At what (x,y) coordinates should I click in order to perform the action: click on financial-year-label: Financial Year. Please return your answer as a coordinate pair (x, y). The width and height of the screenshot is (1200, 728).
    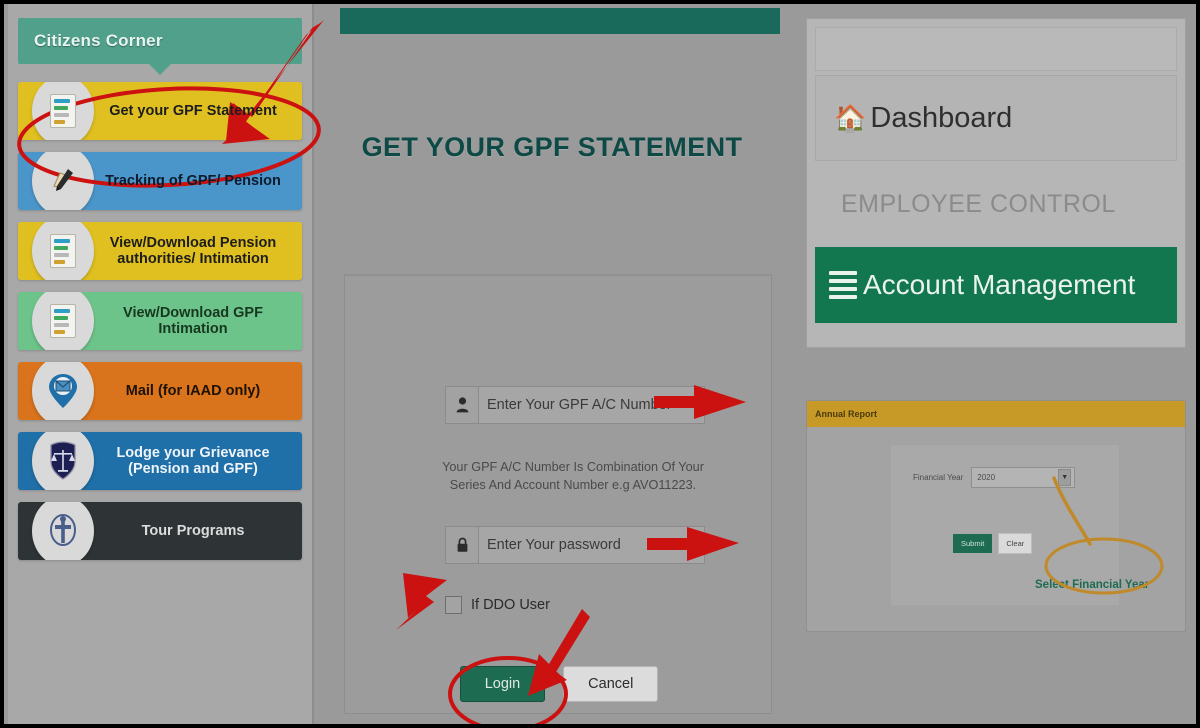
    Looking at the image, I should click on (938, 477).